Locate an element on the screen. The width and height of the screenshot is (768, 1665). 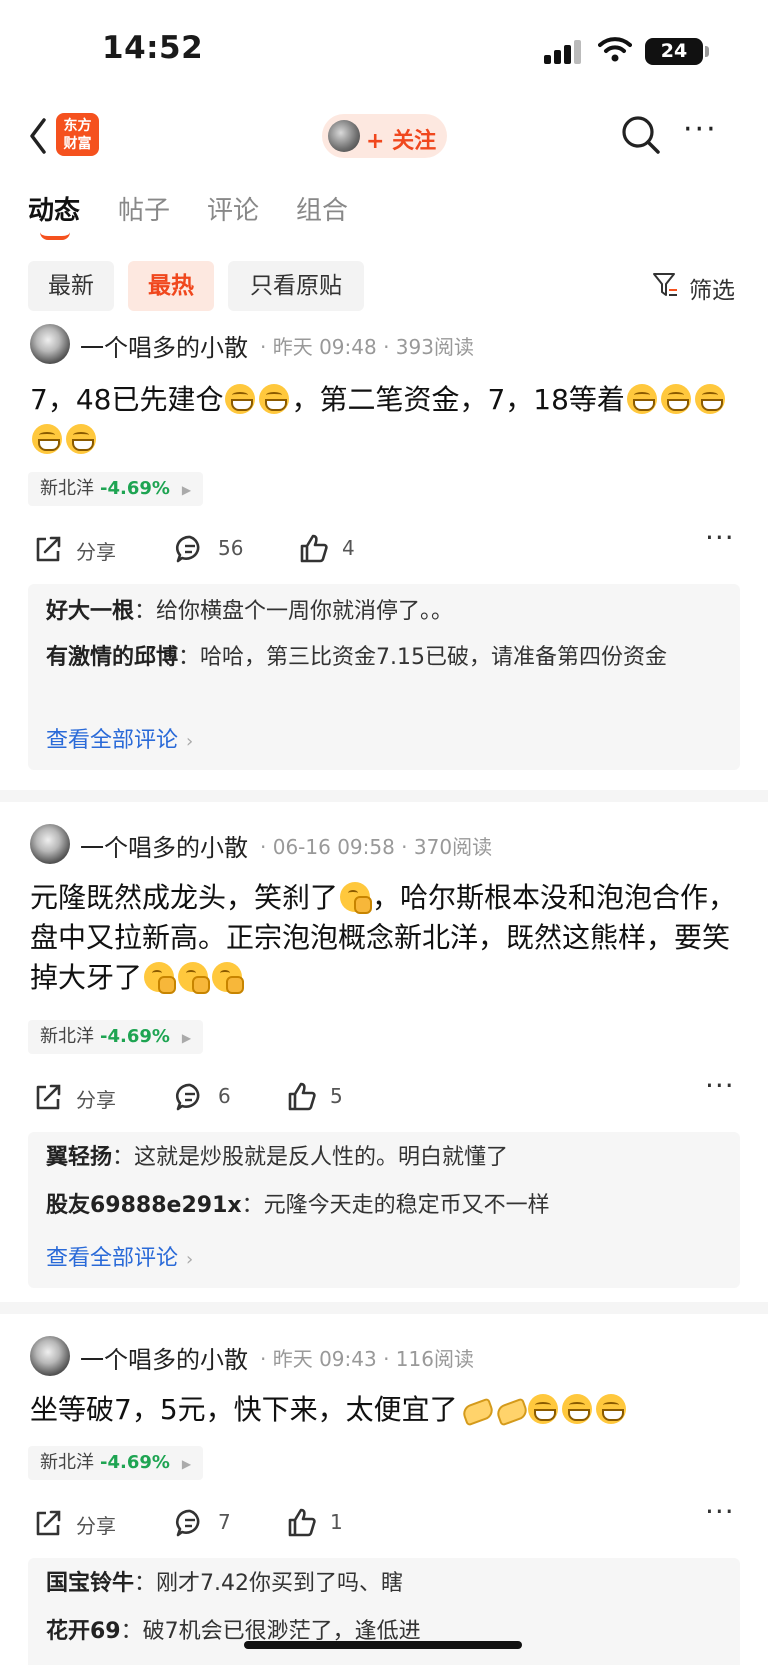
app-logo: 东方 财富 is located at coordinates (77, 134).